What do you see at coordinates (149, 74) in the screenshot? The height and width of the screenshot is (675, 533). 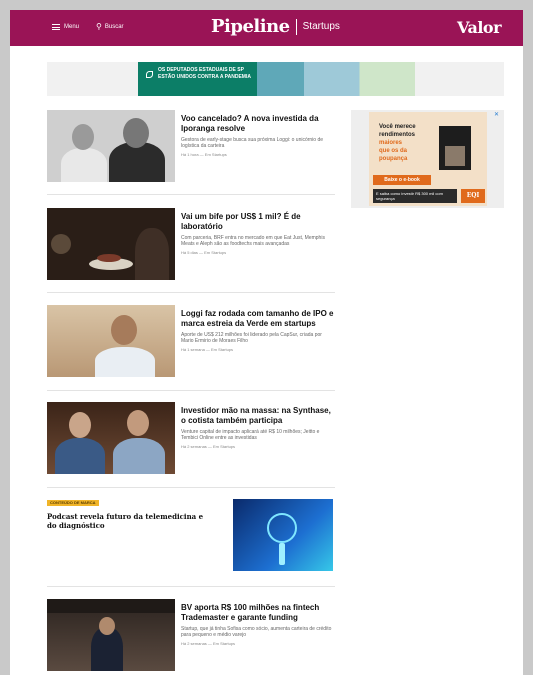 I see `leaf-icon` at bounding box center [149, 74].